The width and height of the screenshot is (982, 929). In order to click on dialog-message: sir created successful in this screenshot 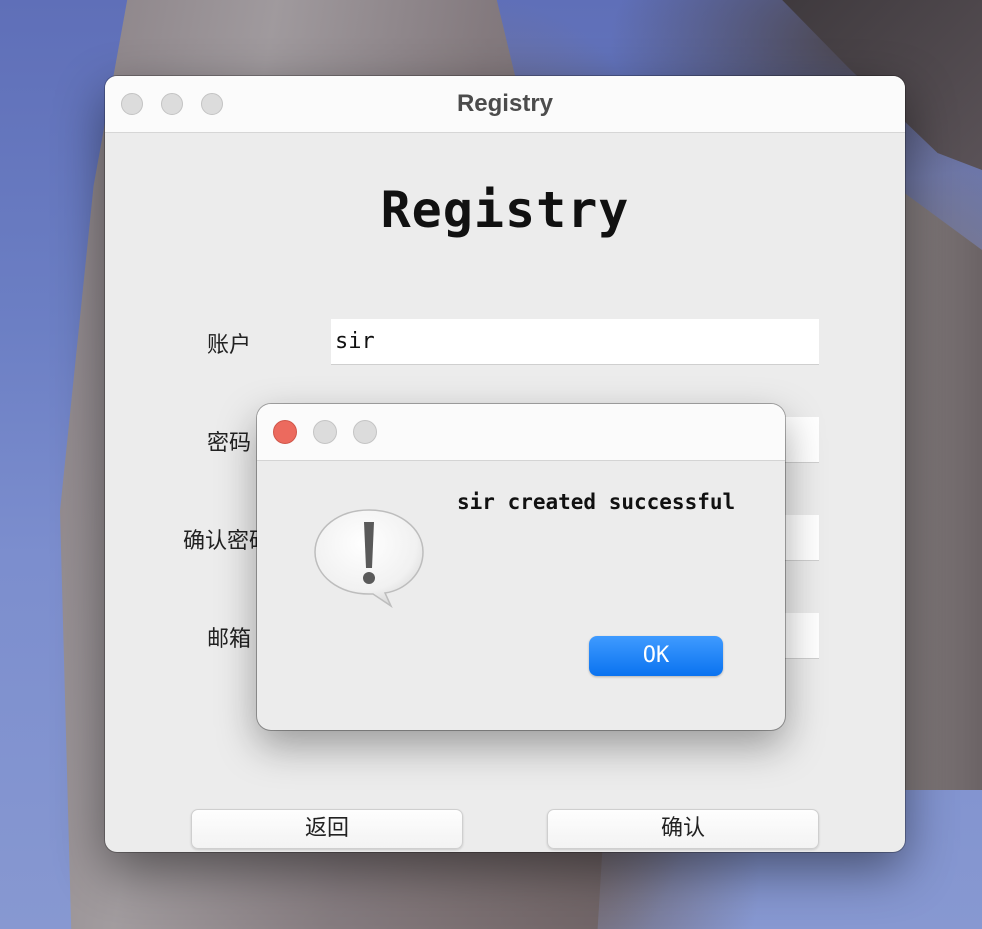, I will do `click(596, 502)`.